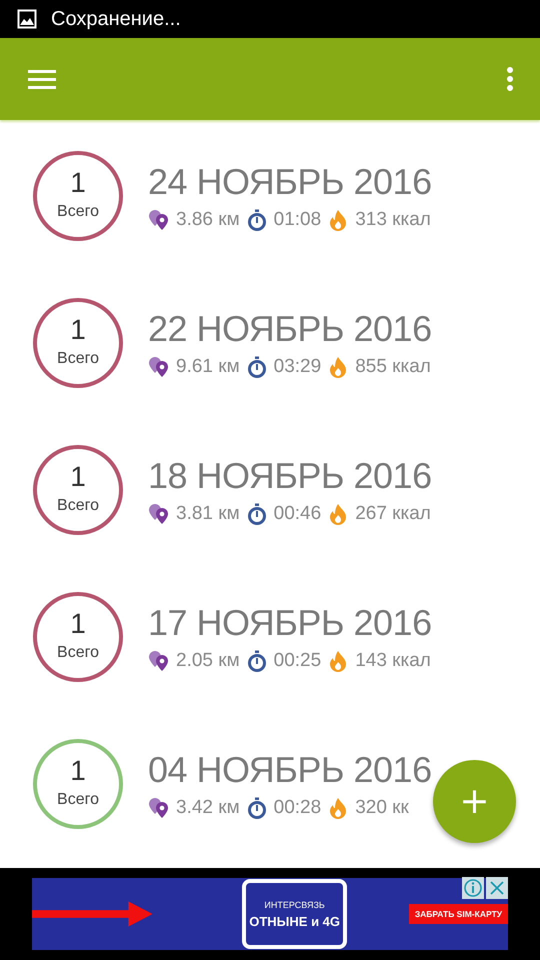  Describe the element at coordinates (294, 905) in the screenshot. I see `ad-brand: ИНТЕРСВЯЗЬ` at that location.